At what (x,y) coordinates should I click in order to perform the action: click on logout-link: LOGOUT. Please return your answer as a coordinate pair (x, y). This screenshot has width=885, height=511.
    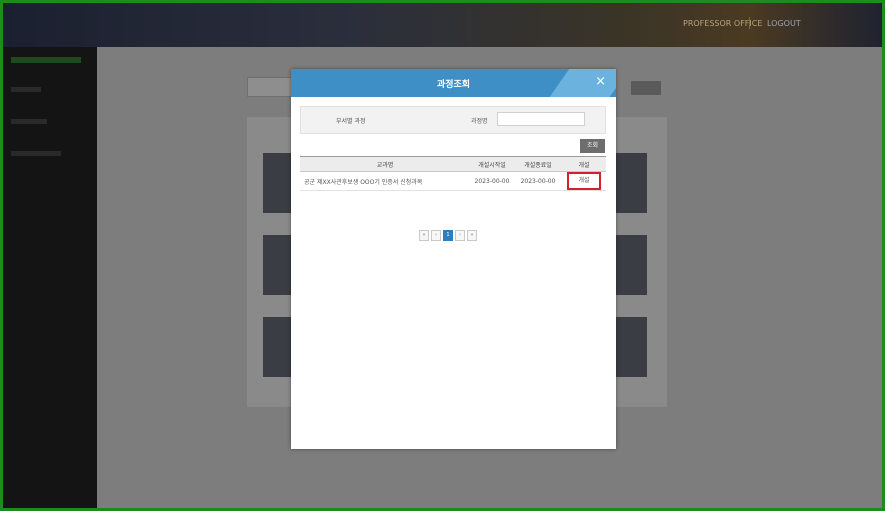
    Looking at the image, I should click on (784, 23).